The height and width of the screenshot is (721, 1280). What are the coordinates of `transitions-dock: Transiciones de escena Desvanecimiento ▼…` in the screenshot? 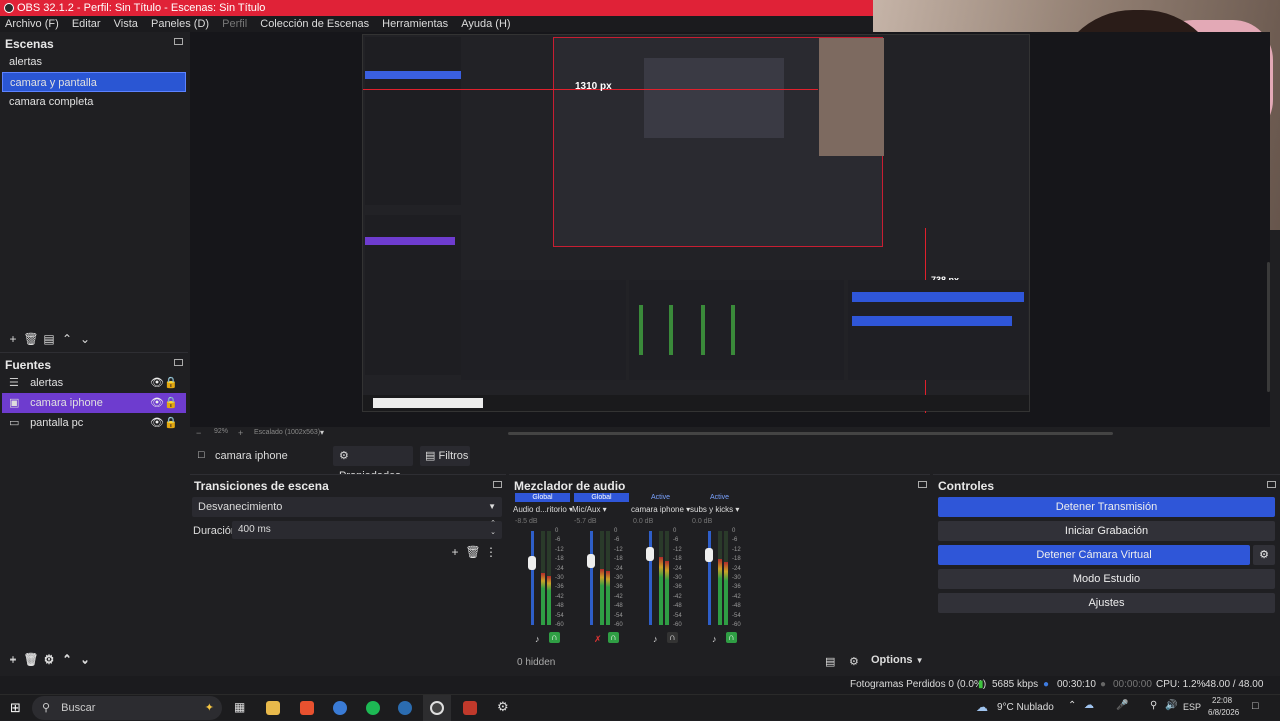 It's located at (348, 572).